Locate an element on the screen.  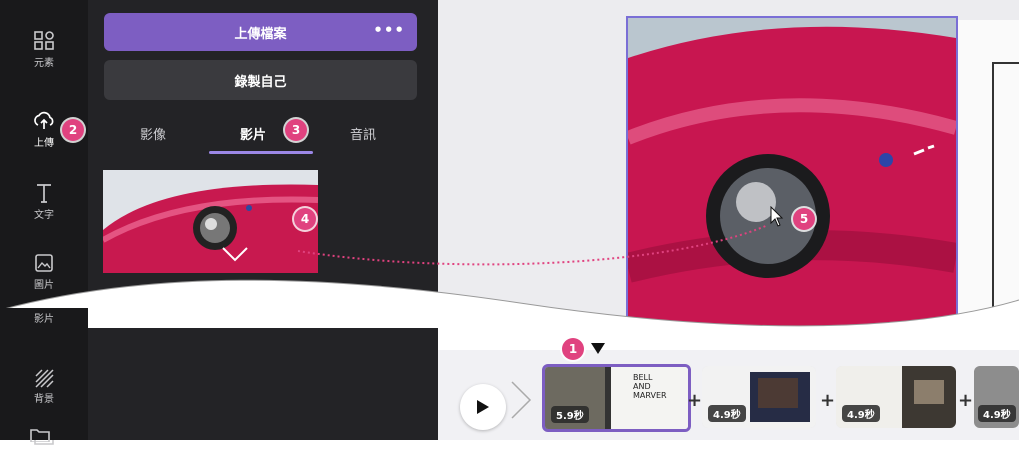
background-icon is located at coordinates (44, 378).